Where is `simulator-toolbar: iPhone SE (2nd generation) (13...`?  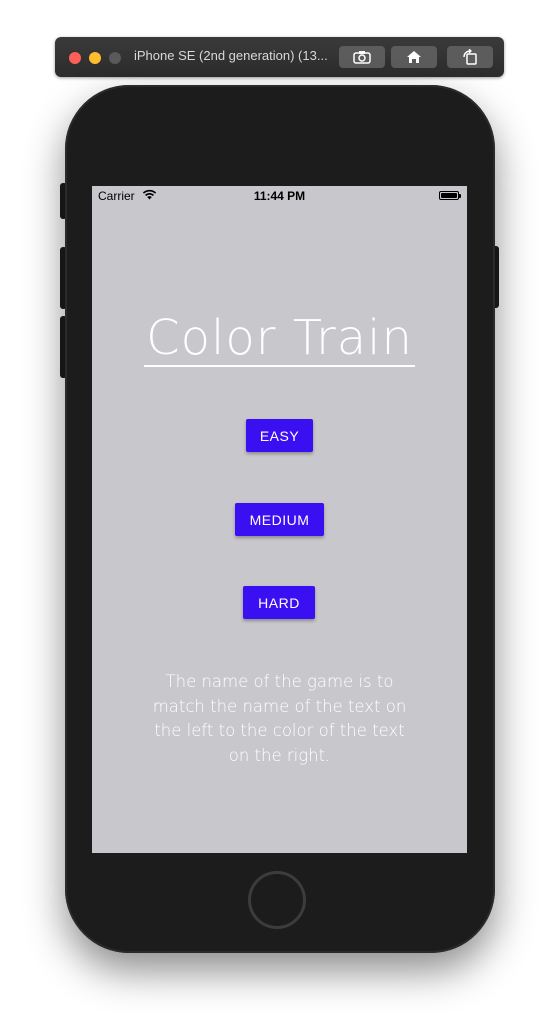 simulator-toolbar: iPhone SE (2nd generation) (13... is located at coordinates (279, 57).